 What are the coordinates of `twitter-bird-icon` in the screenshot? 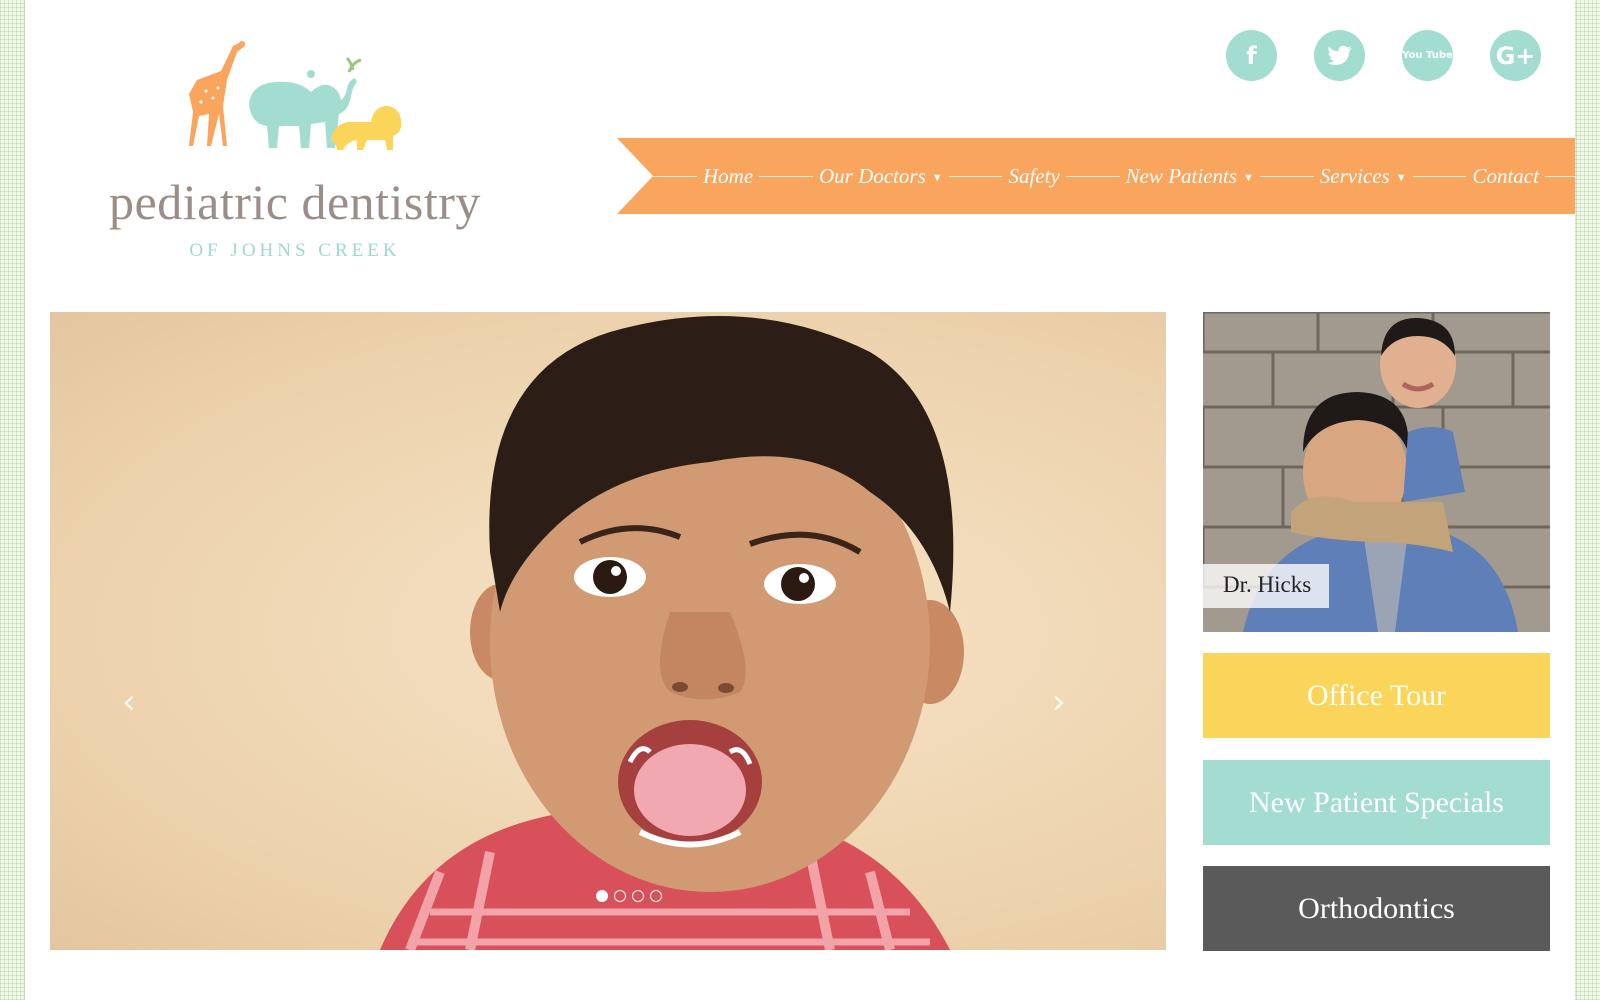 It's located at (1339, 55).